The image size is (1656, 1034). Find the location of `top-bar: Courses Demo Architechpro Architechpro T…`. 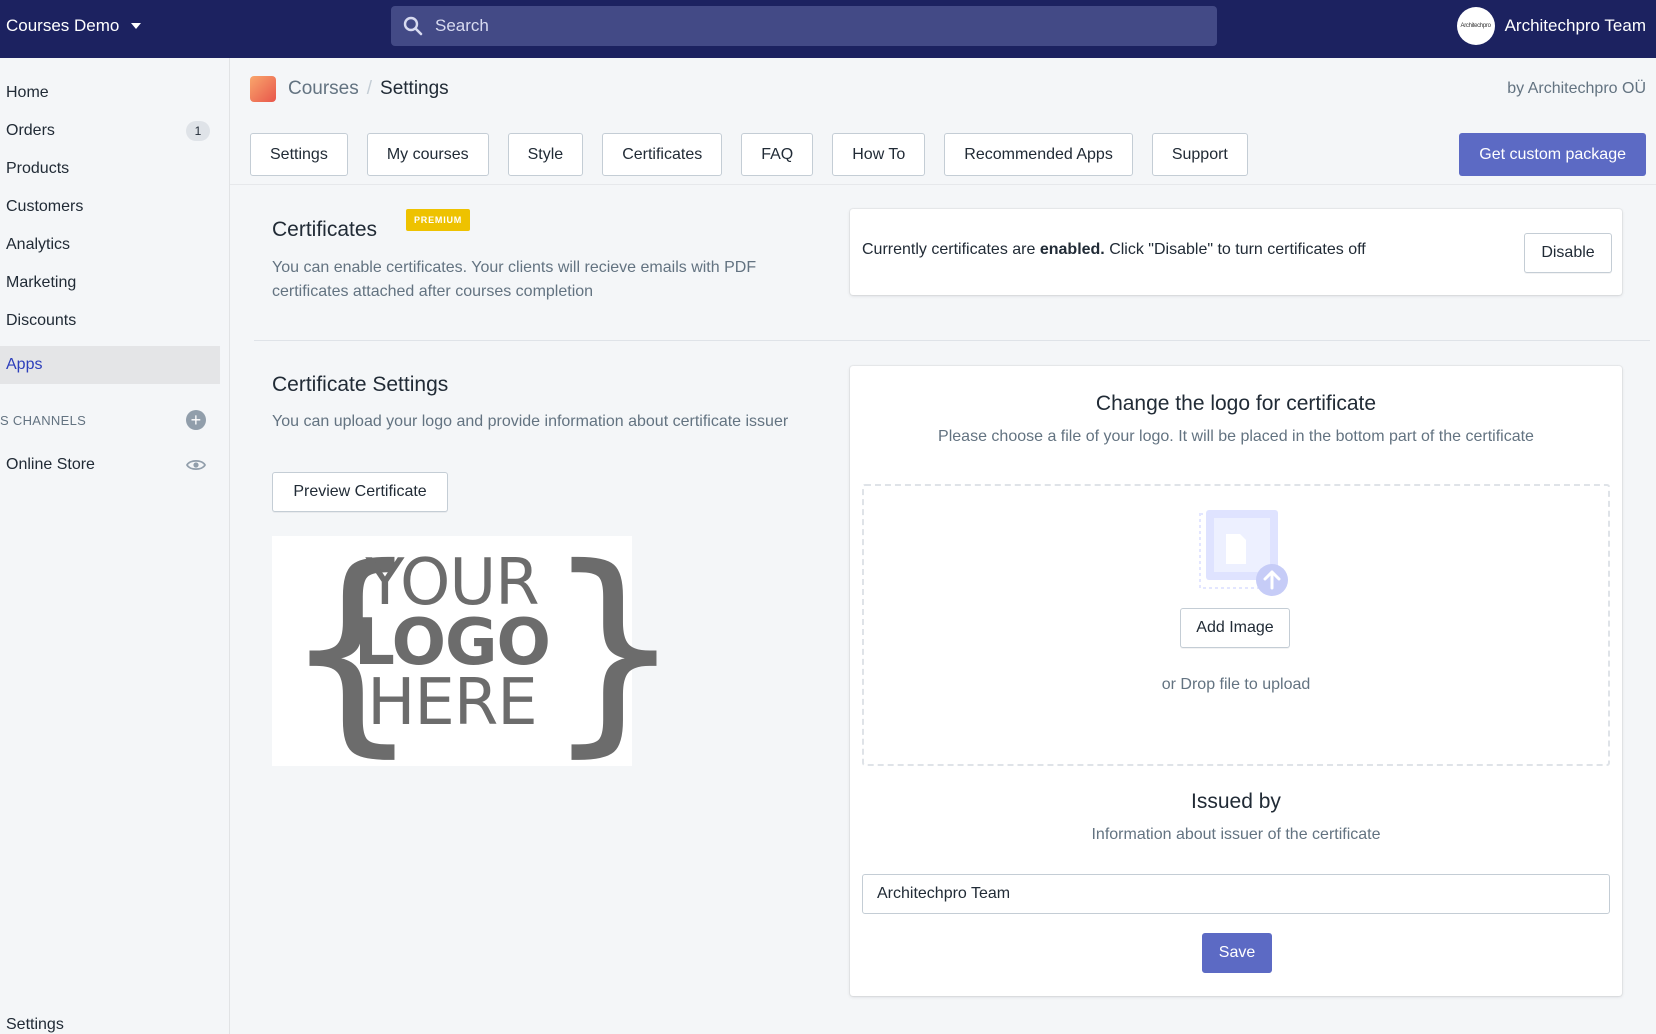

top-bar: Courses Demo Architechpro Architechpro T… is located at coordinates (828, 29).